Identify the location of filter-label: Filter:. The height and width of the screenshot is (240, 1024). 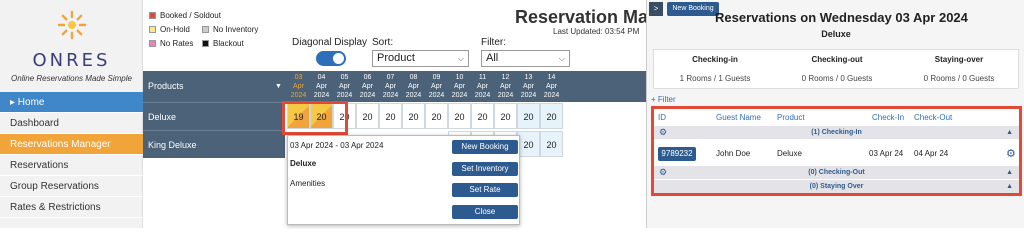
(493, 42).